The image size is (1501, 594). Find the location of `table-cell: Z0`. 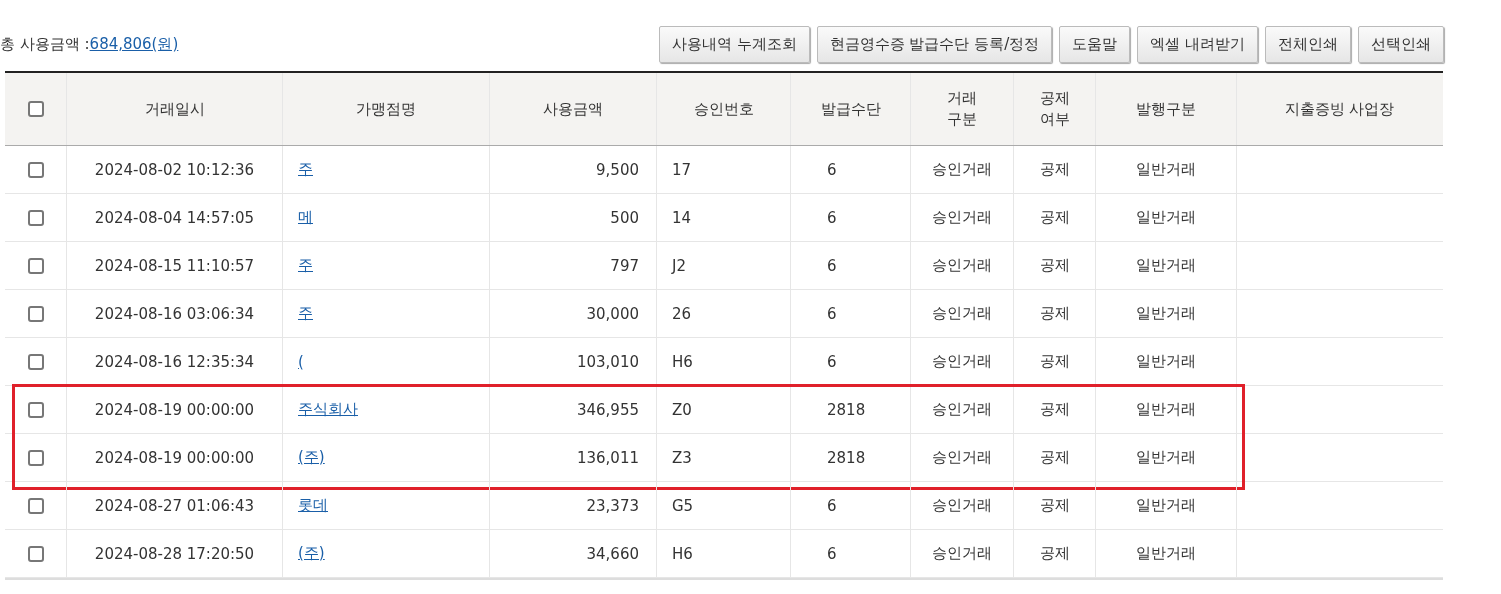

table-cell: Z0 is located at coordinates (682, 409).